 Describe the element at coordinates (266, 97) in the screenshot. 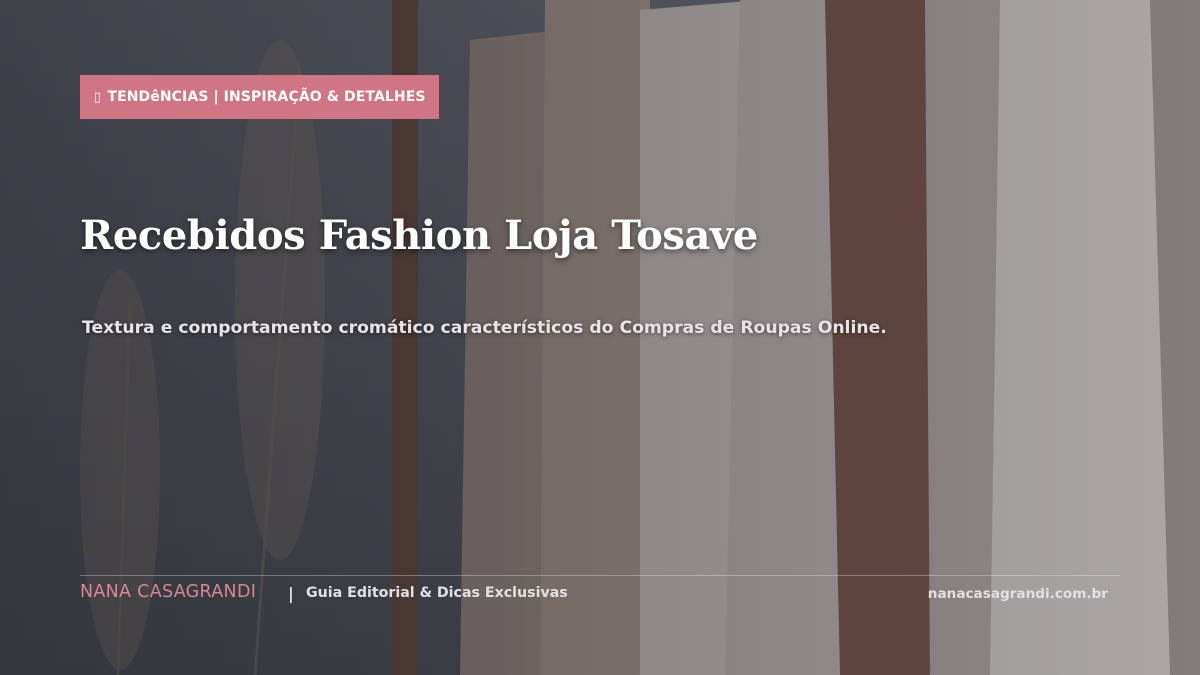

I see `category-badge-label: TENDêNCIAS | INSPIRAÇÃO & DETALHES` at that location.